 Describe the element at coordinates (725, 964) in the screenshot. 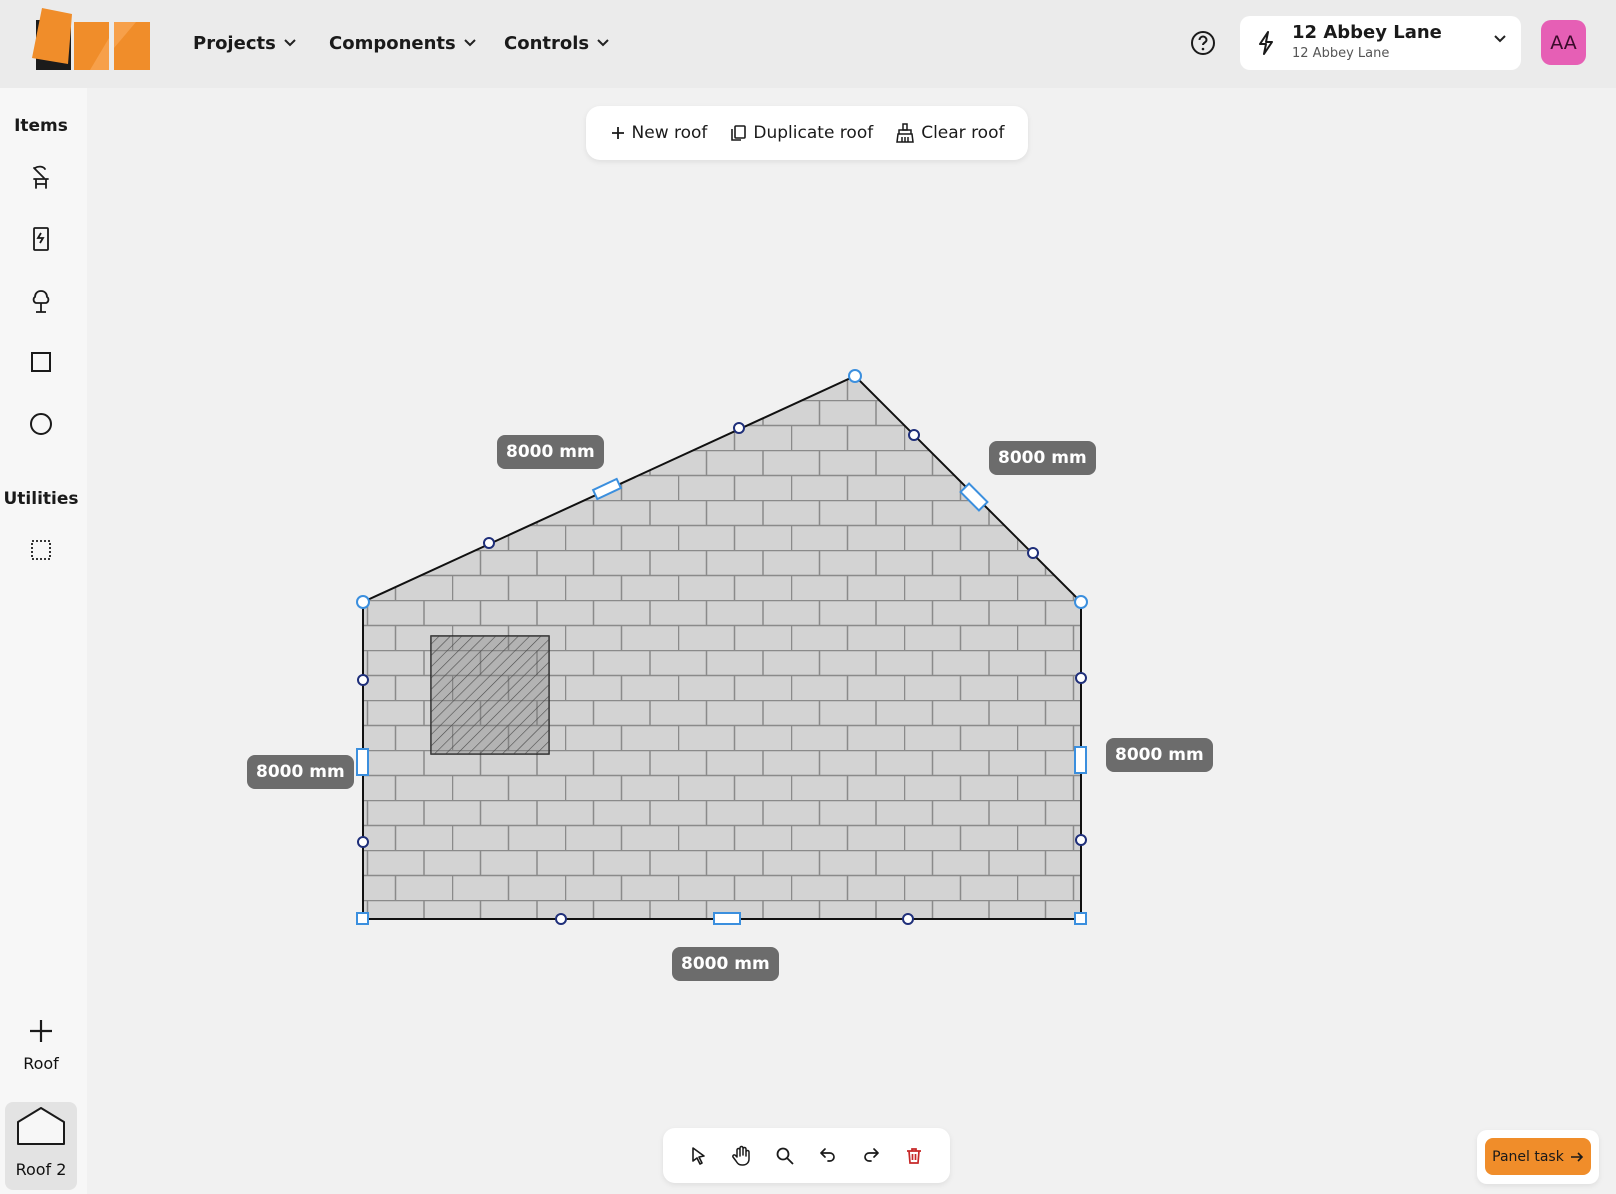

I see `bottom-dimension: 8000 mm` at that location.